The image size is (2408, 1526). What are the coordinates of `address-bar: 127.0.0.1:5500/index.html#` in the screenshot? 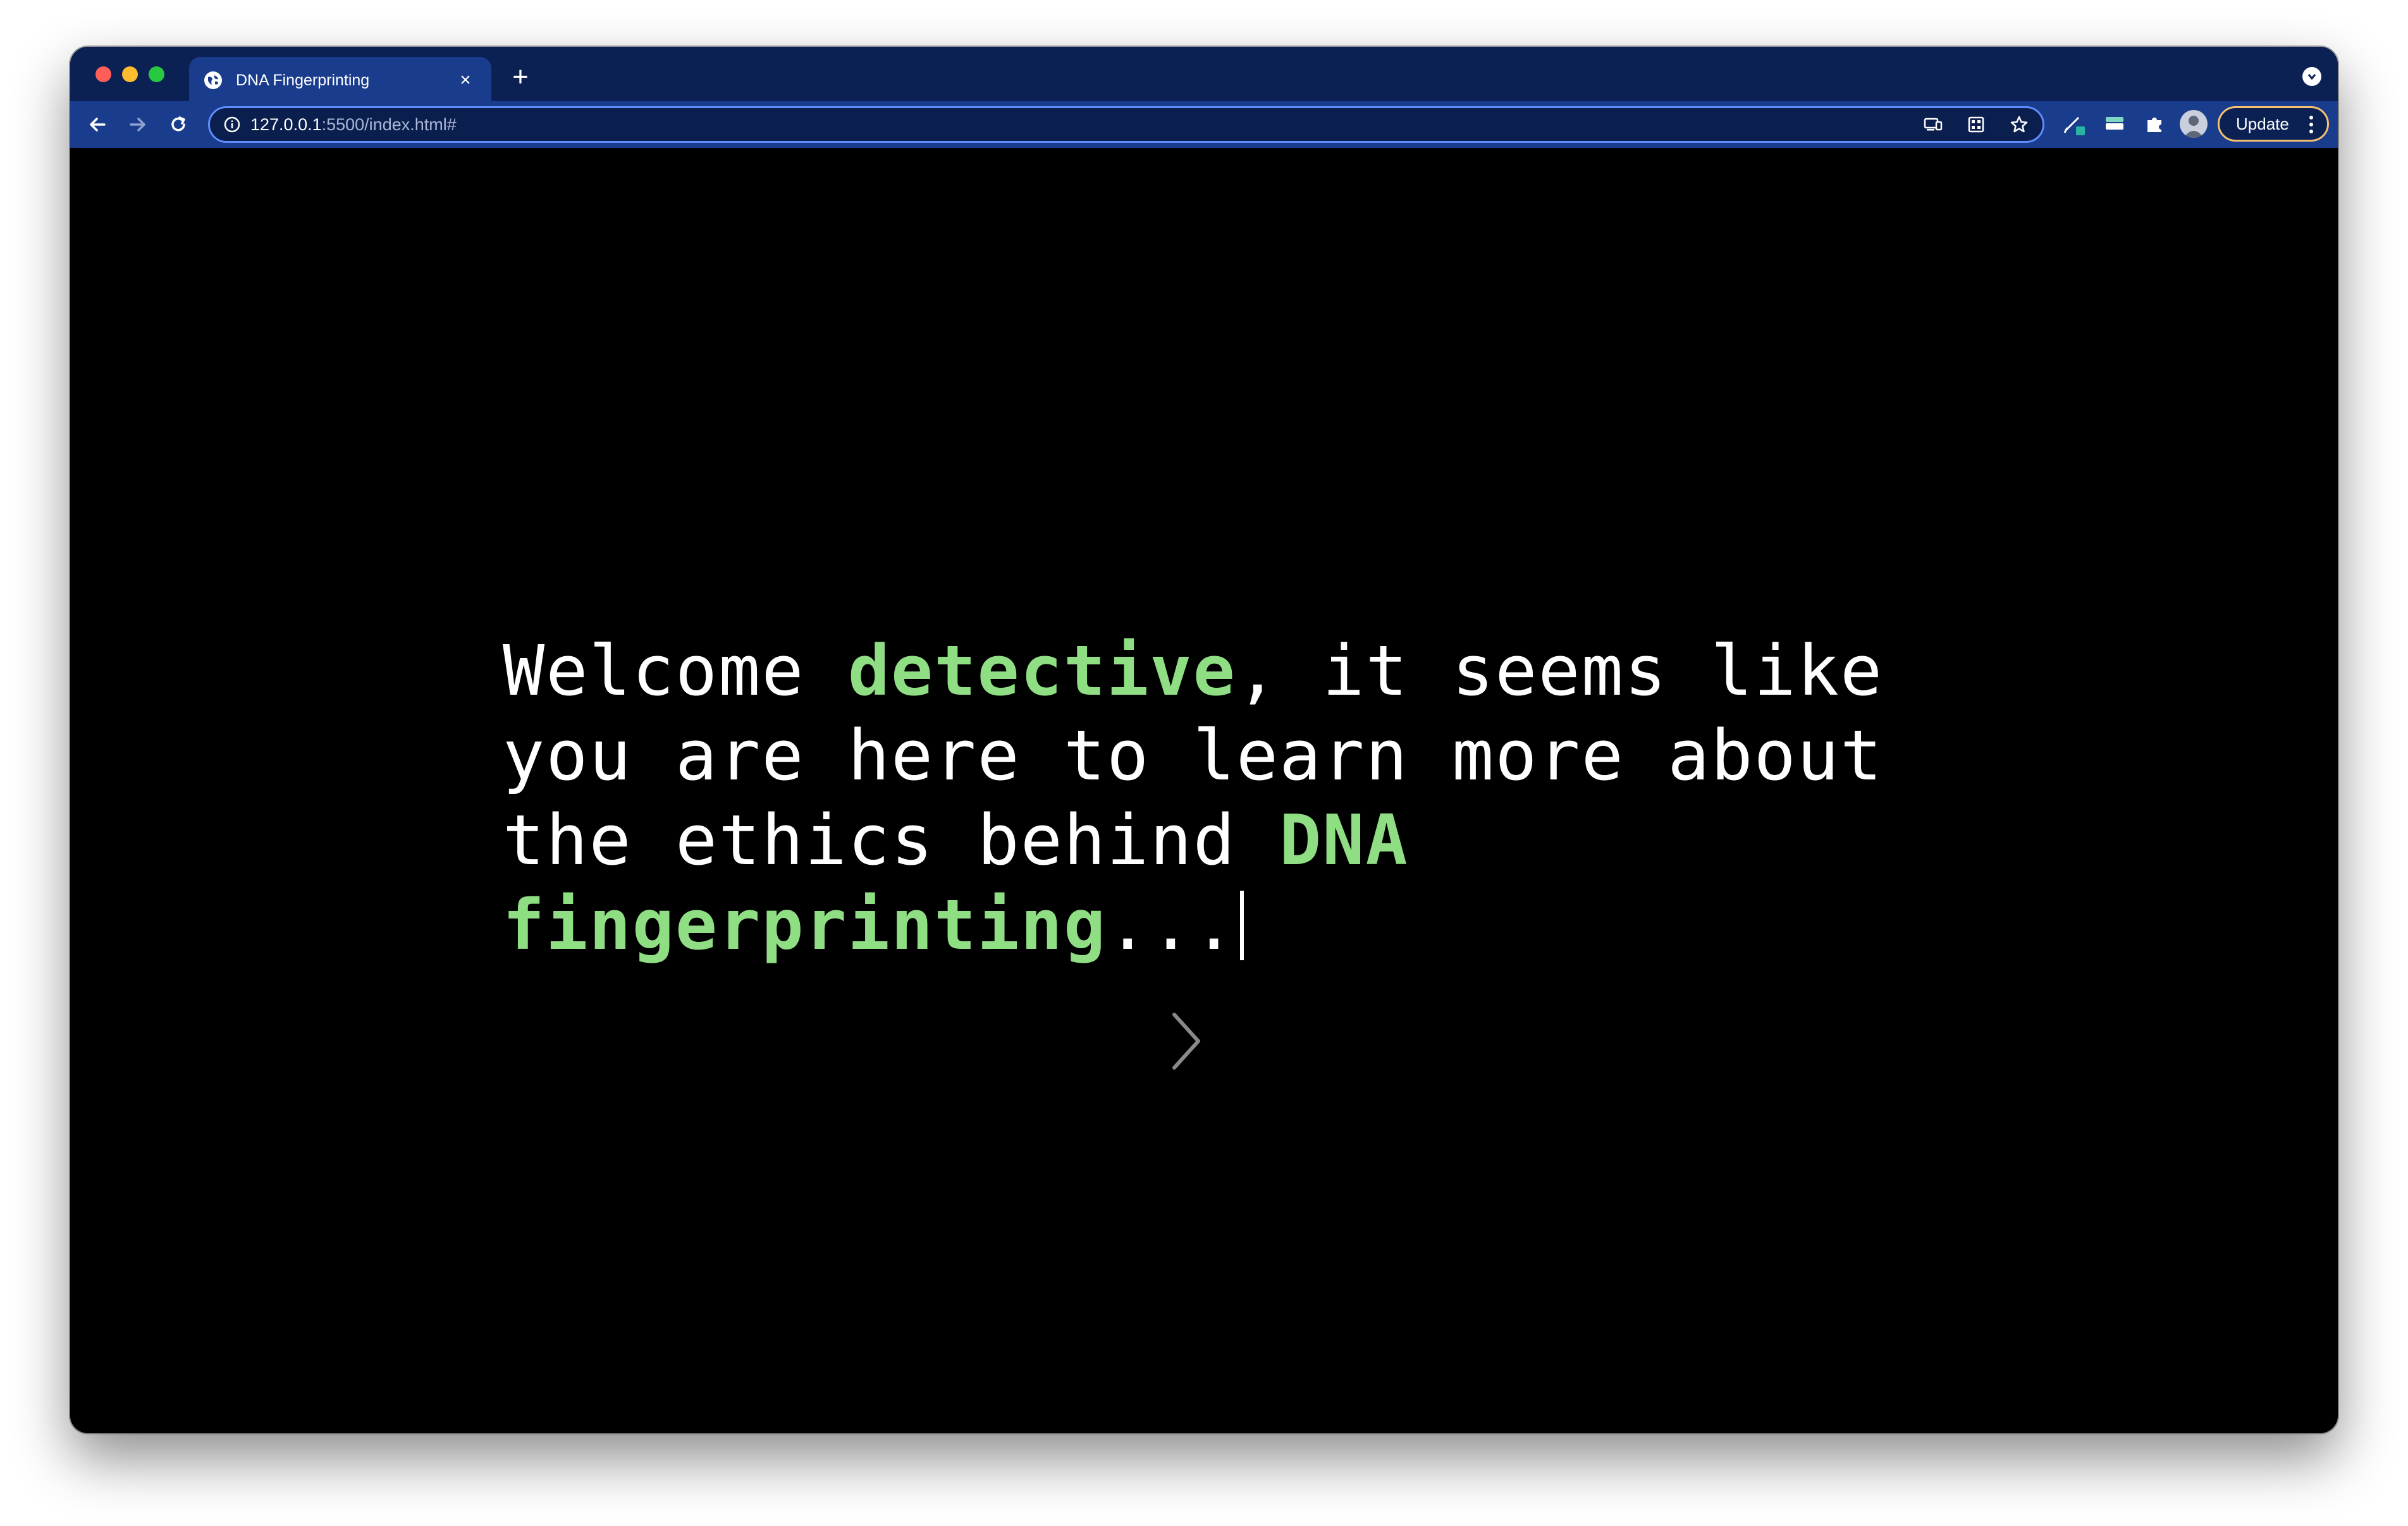 It's located at (1126, 124).